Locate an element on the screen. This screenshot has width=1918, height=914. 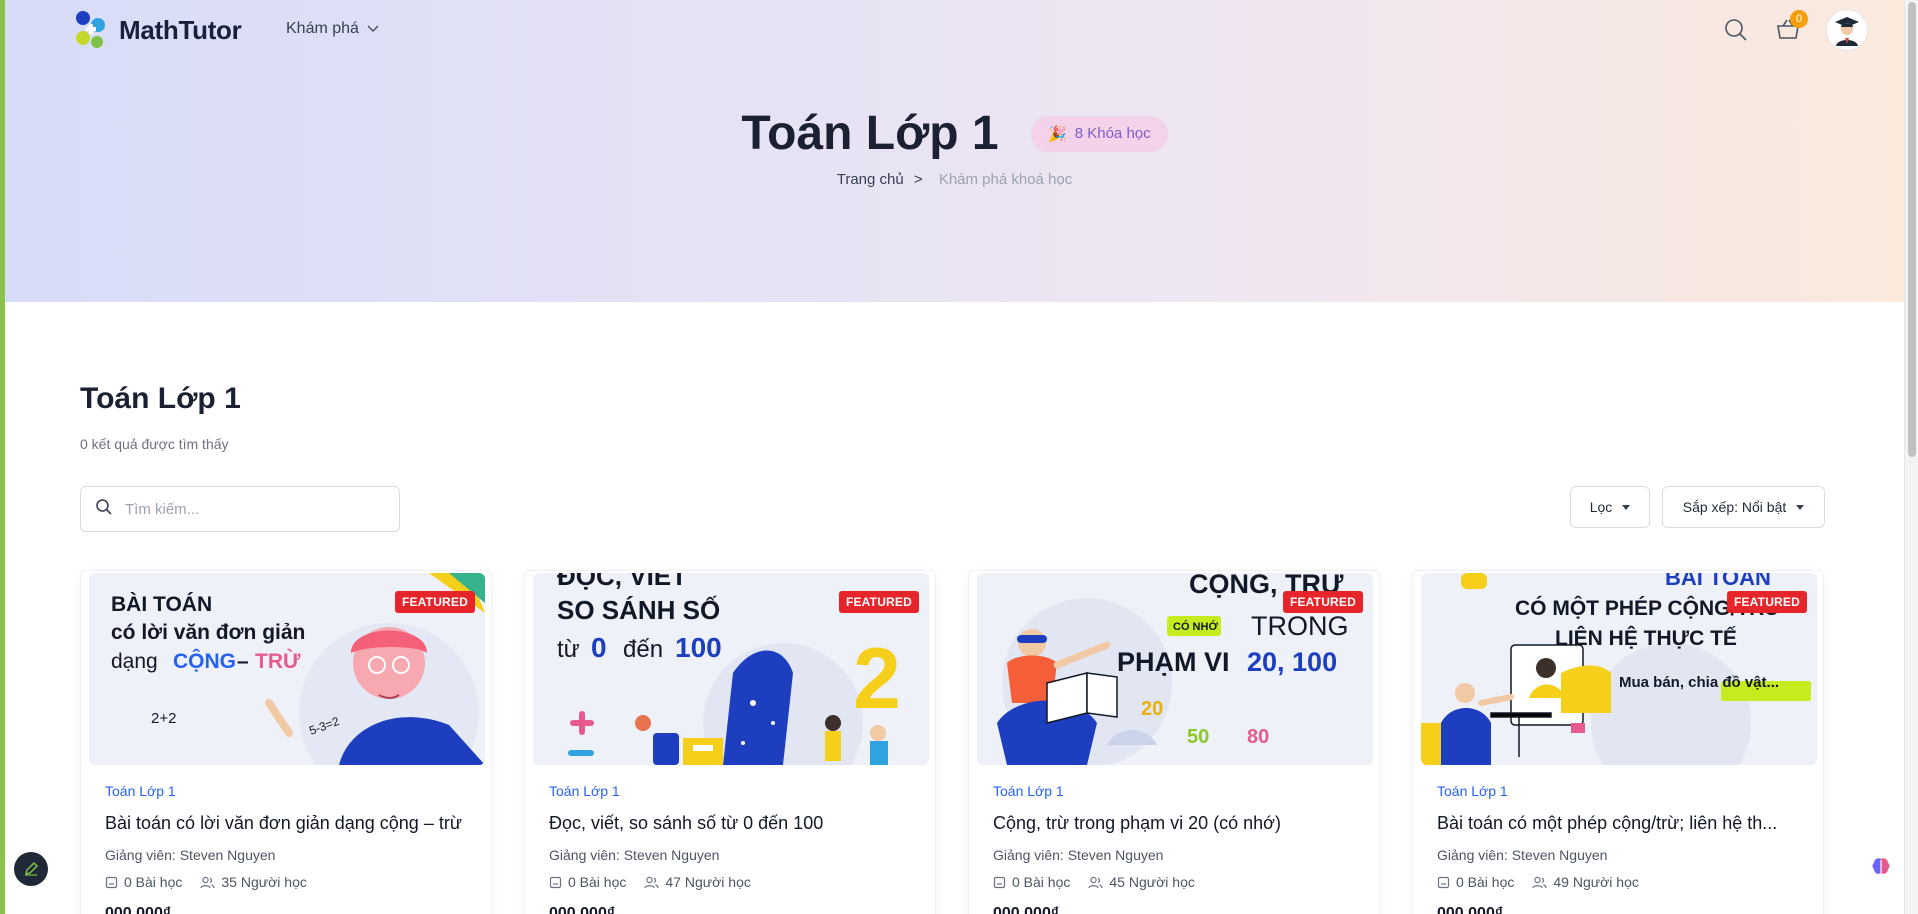
thumb-text: 50 is located at coordinates (1198, 737).